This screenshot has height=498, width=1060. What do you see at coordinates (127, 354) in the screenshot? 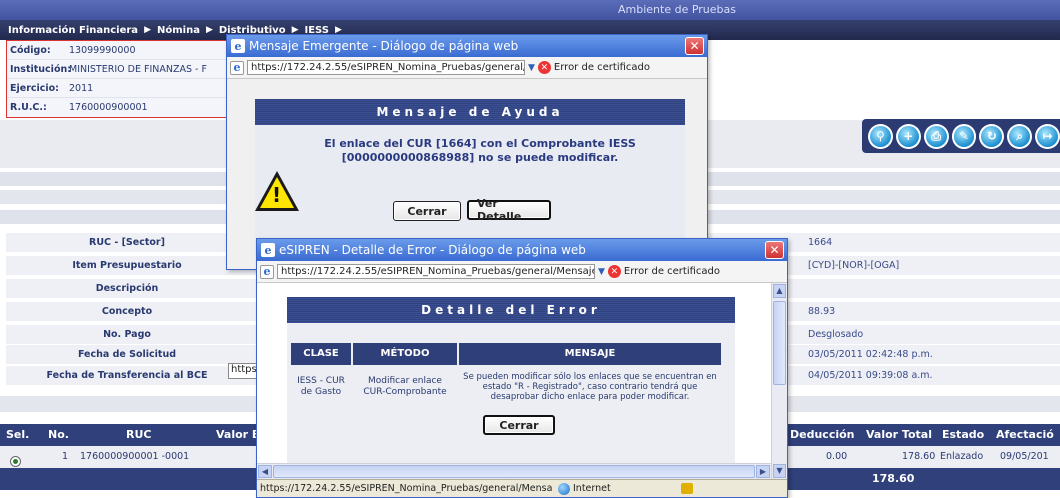
I see `field-label: Fecha de Solicitud` at bounding box center [127, 354].